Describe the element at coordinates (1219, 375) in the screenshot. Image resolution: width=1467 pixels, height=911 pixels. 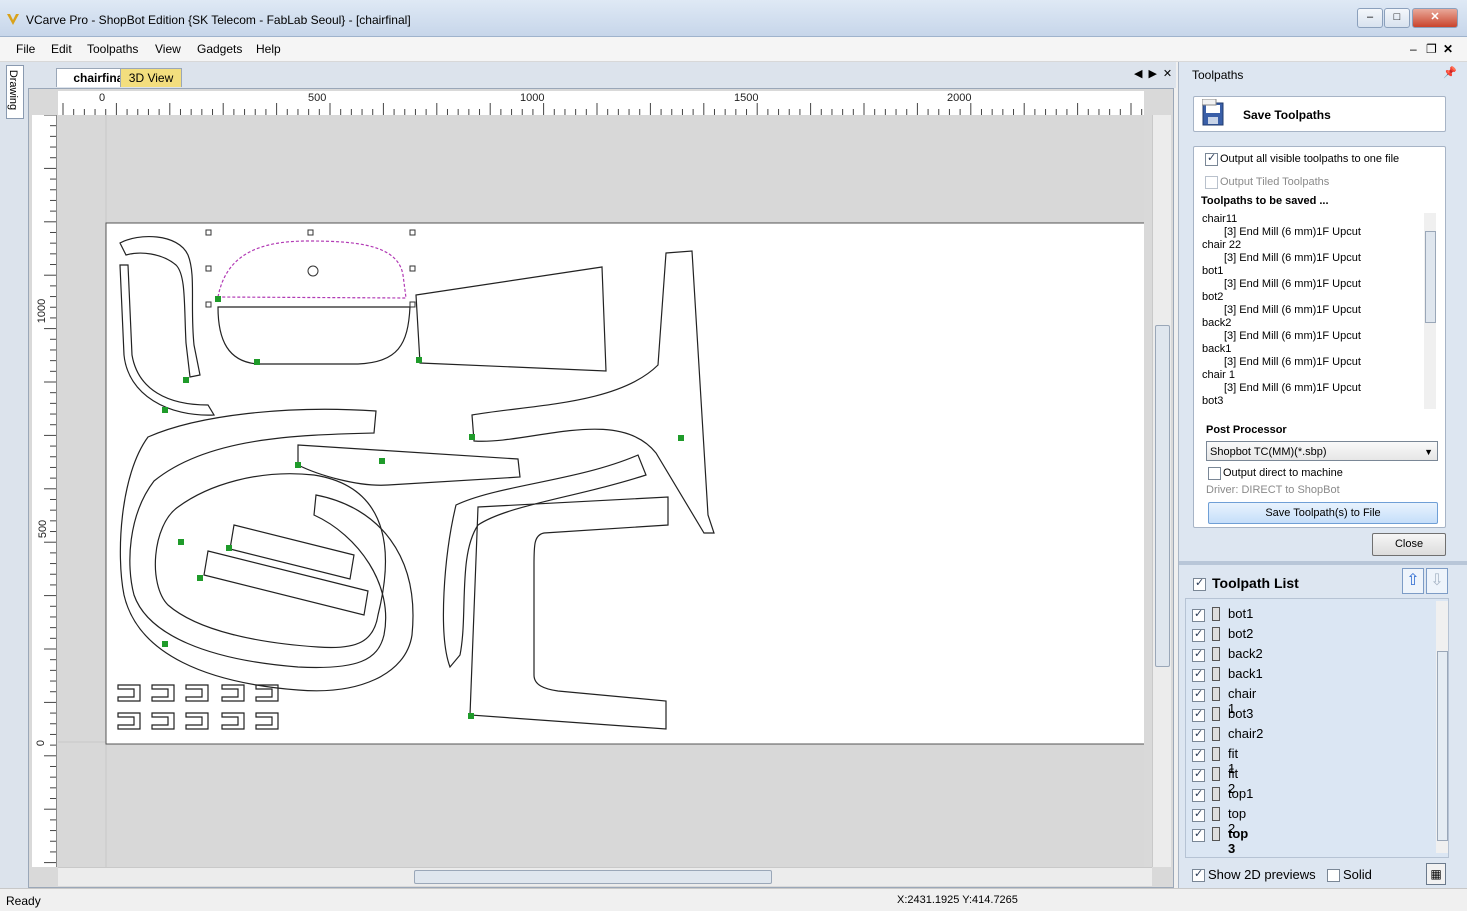
I see `tp-save-name: chair 1` at that location.